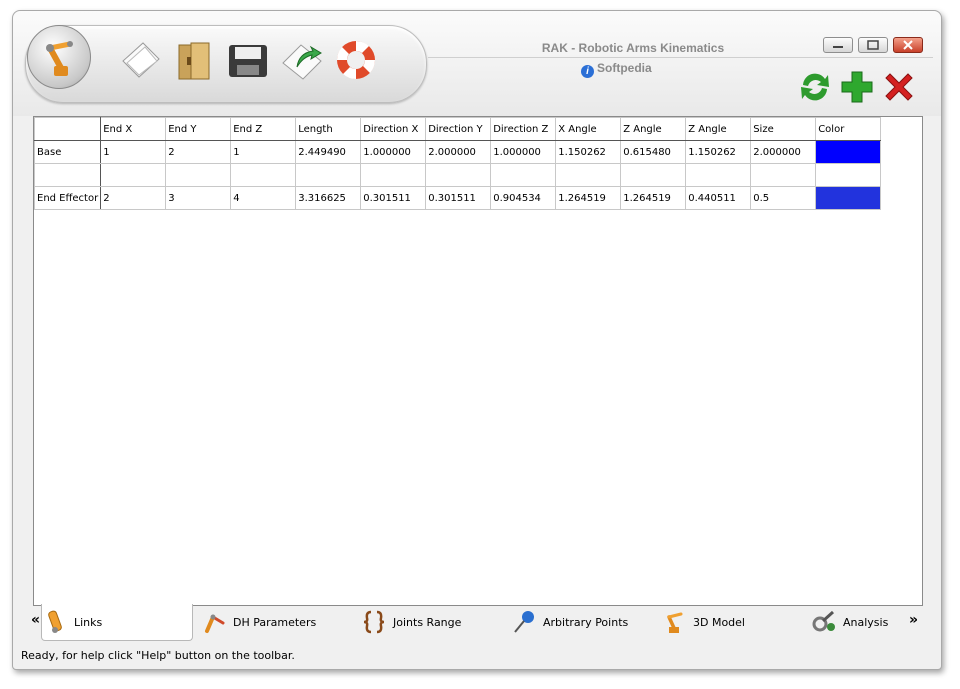  I want to click on table-row, so click(457, 175).